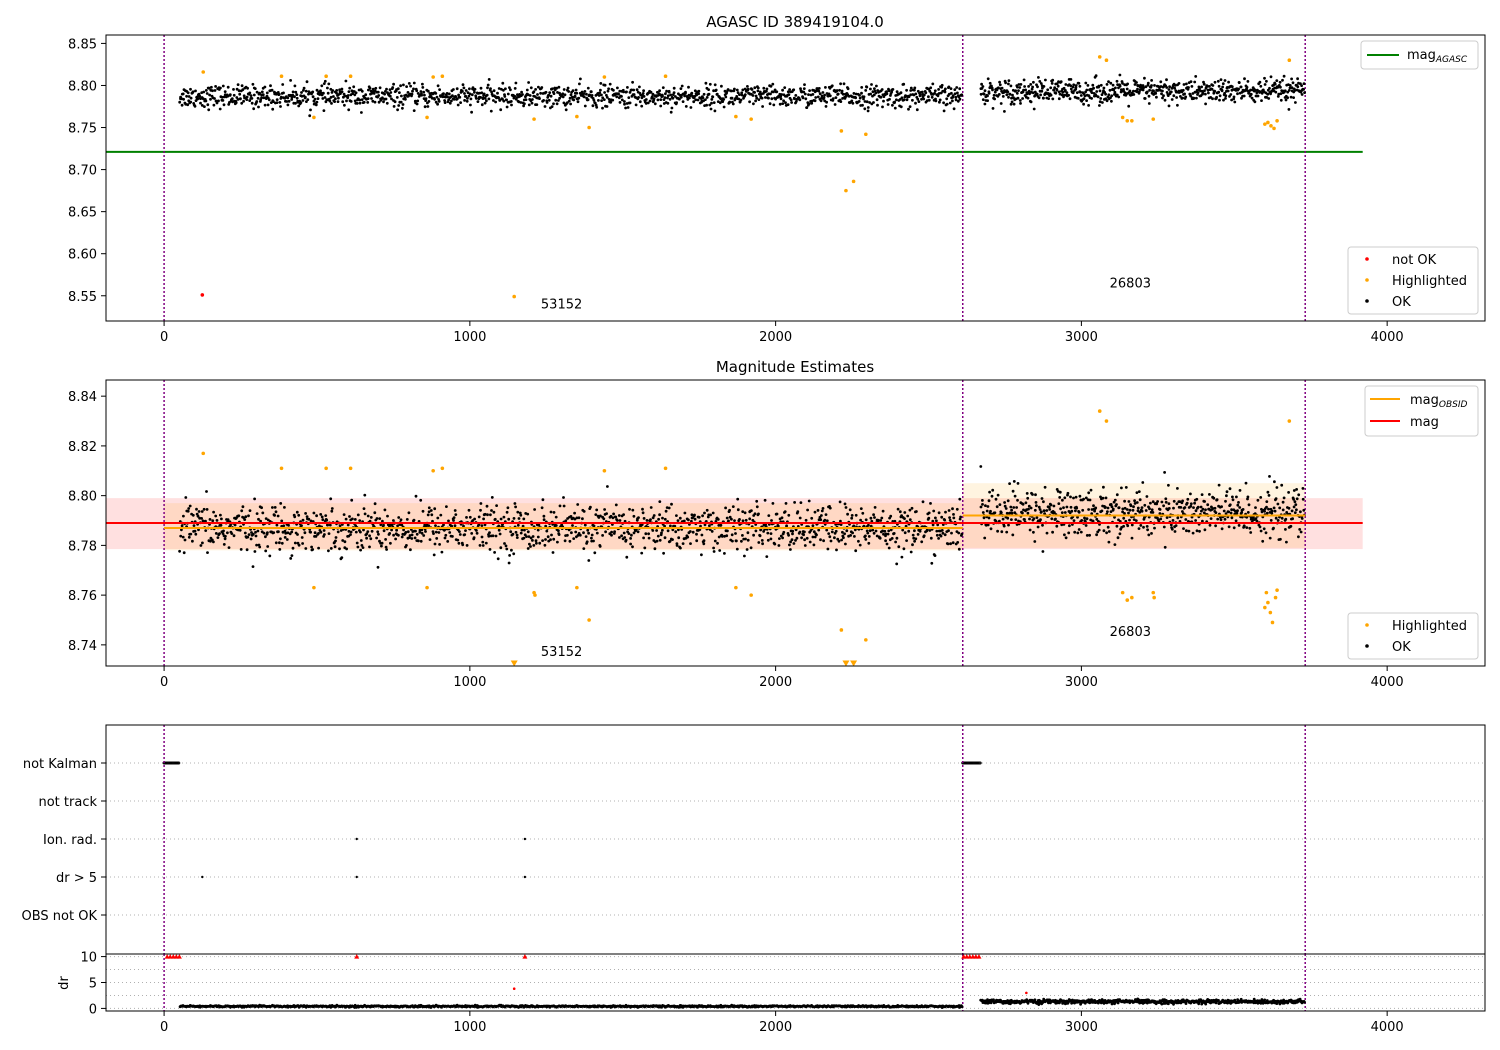 This screenshot has height=1050, width=1500. Describe the element at coordinates (775, 1027) in the screenshot. I see `x-tick-label: 2000` at that location.